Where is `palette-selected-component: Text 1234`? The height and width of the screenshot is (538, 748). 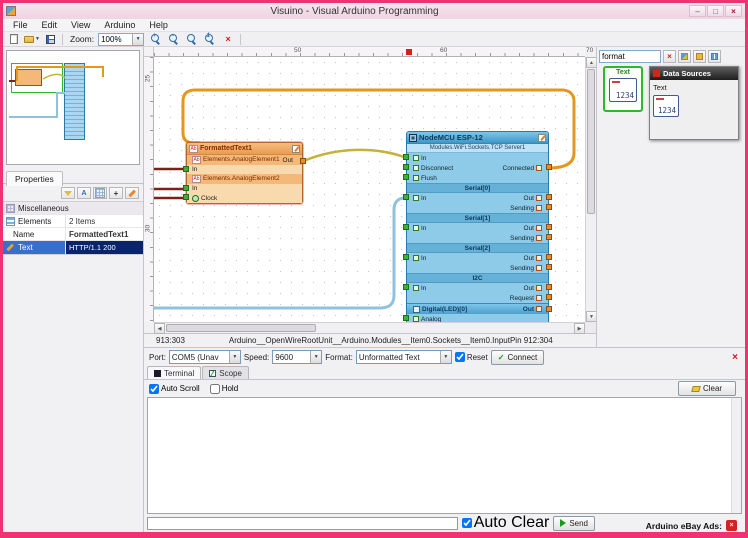 palette-selected-component: Text 1234 is located at coordinates (623, 89).